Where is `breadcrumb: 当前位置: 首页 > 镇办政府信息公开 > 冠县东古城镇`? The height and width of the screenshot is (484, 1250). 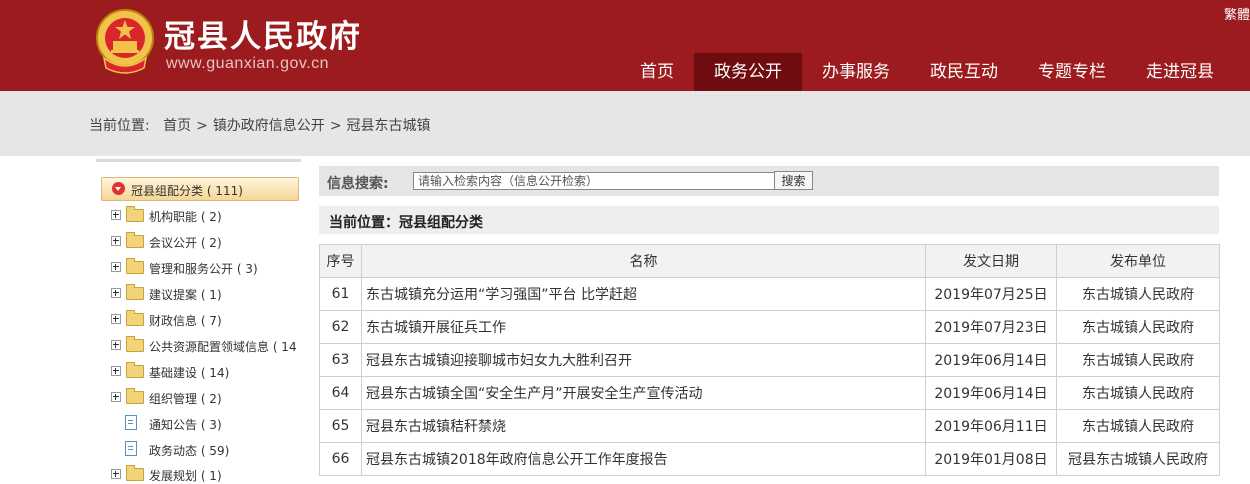 breadcrumb: 当前位置: 首页 > 镇办政府信息公开 > 冠县东古城镇 is located at coordinates (260, 125).